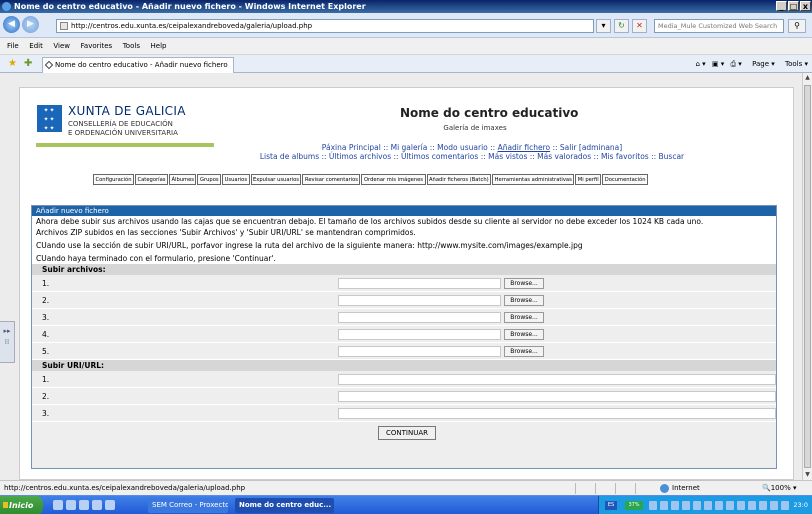 This screenshot has height=514, width=812. What do you see at coordinates (718, 64) in the screenshot?
I see `feeds-icon: ▣ ▾` at bounding box center [718, 64].